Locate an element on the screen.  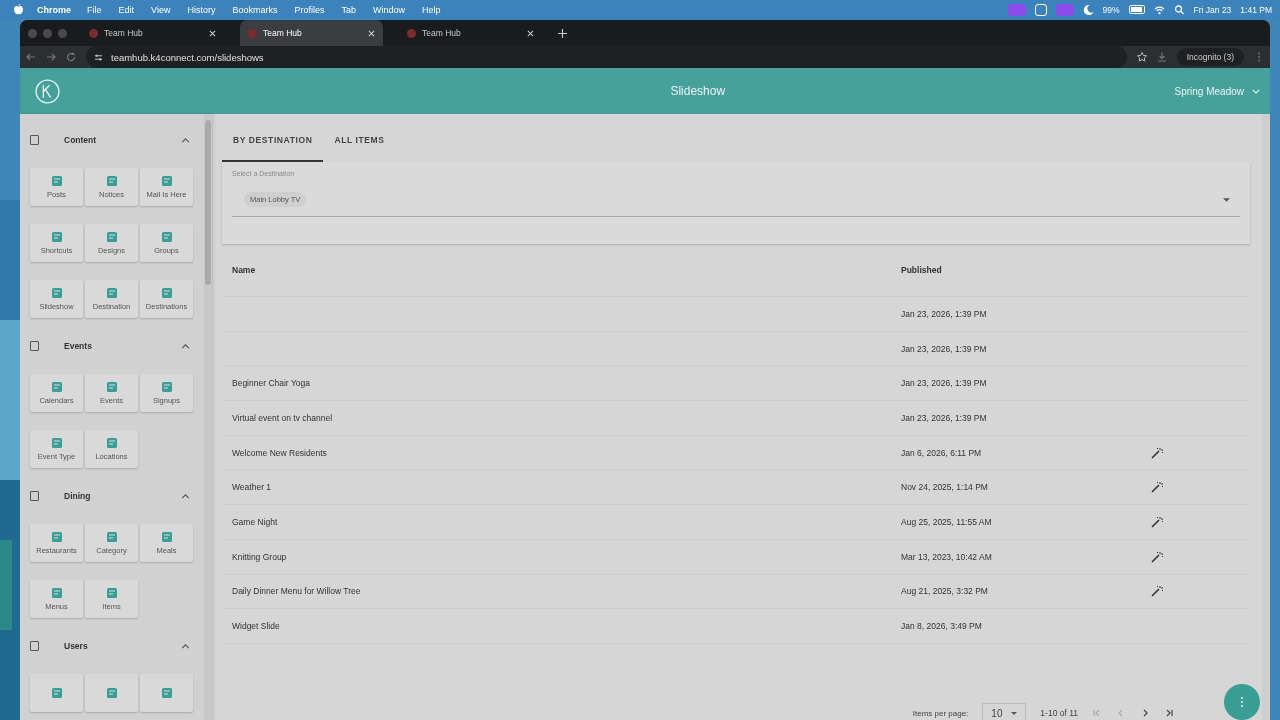
tab: ALL ITEMS is located at coordinates (359, 138).